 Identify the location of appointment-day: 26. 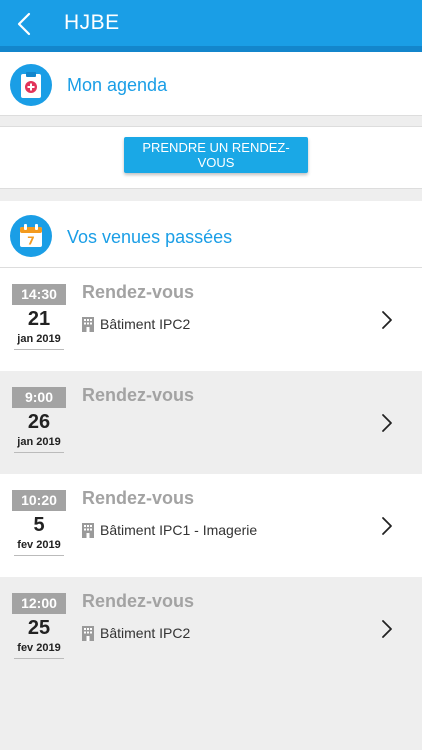
(39, 422).